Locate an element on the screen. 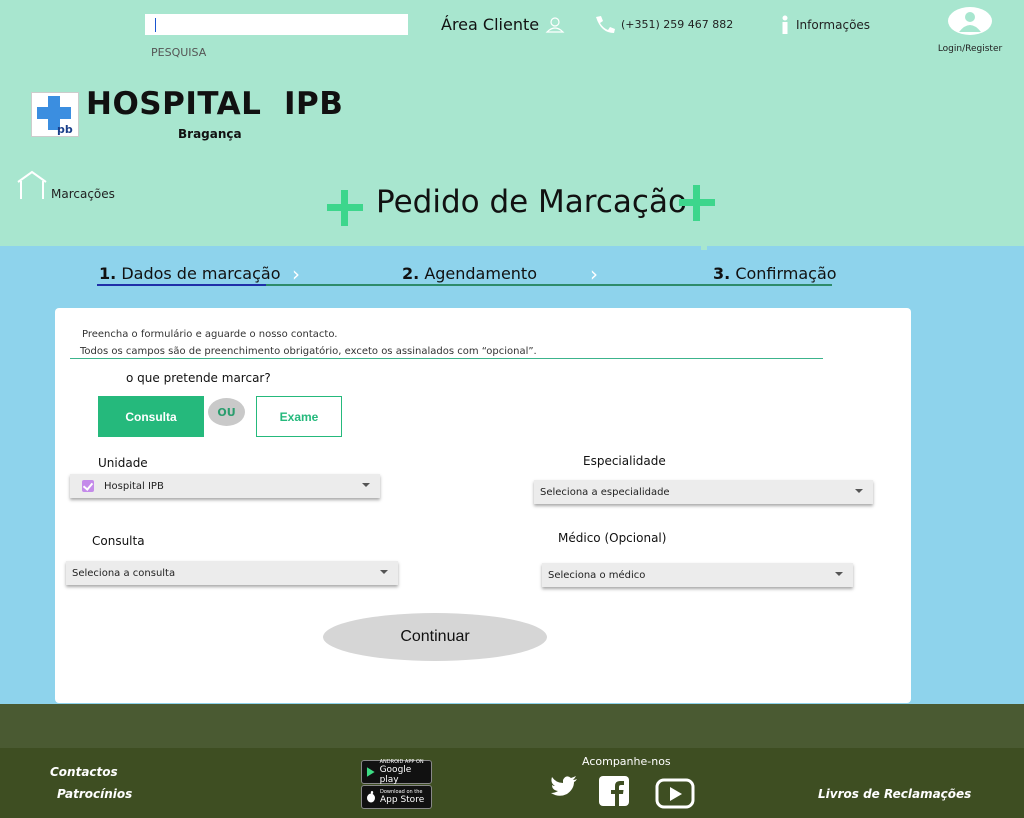 The height and width of the screenshot is (818, 1024). step-label: Agendamento is located at coordinates (480, 273).